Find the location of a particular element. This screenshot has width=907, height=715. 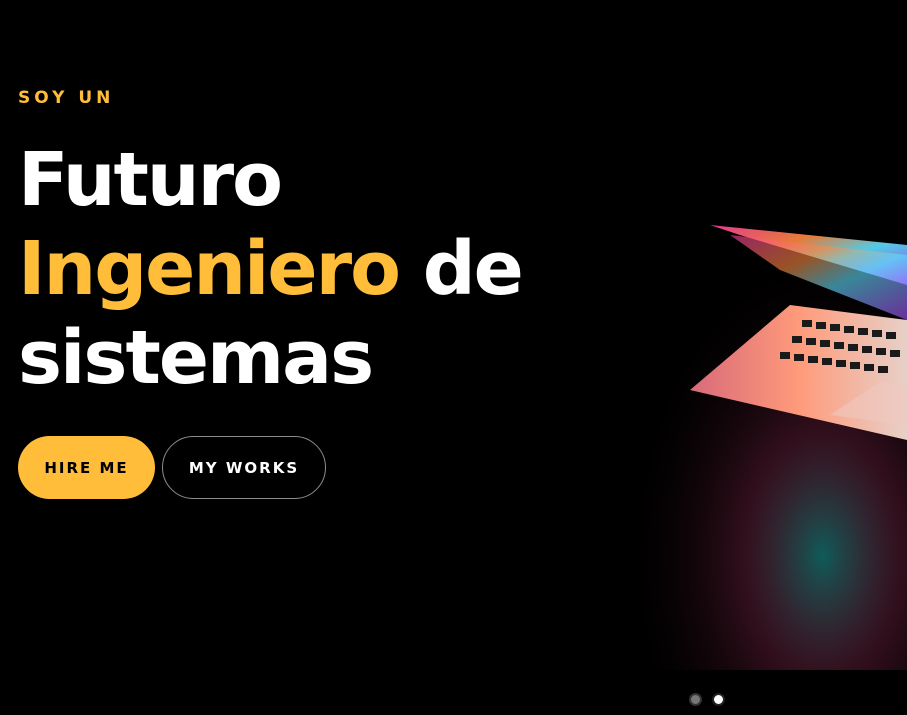

headline-line-2-rest: de is located at coordinates (461, 269).